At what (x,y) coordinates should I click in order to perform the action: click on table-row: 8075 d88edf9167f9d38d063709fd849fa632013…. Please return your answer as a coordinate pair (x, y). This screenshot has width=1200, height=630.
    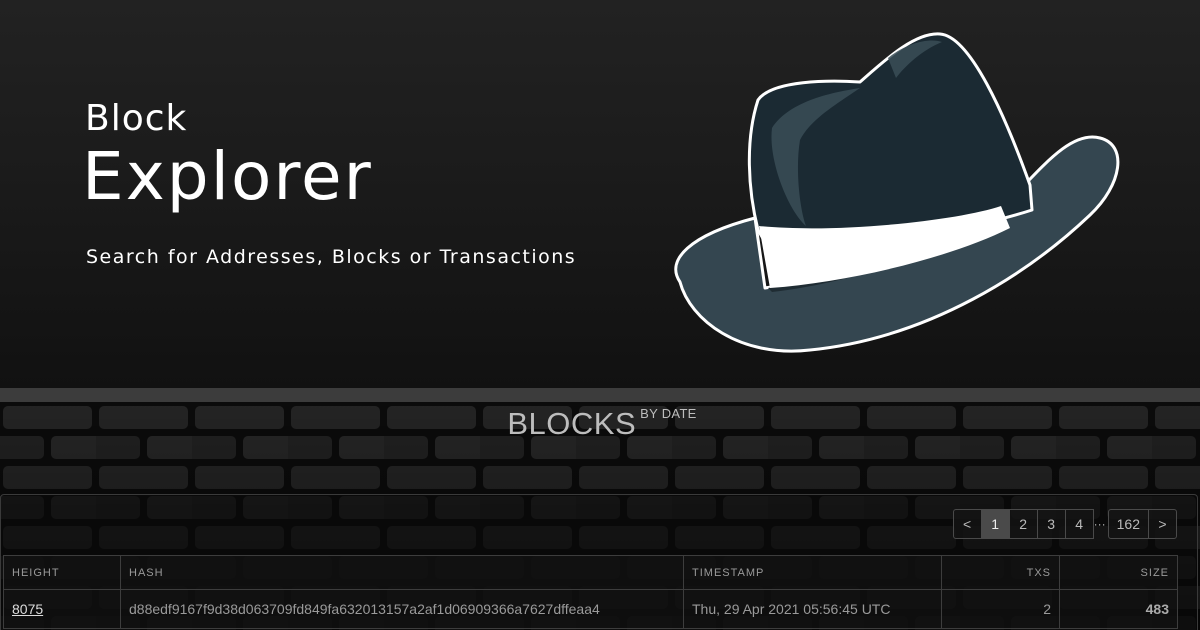
    Looking at the image, I should click on (590, 609).